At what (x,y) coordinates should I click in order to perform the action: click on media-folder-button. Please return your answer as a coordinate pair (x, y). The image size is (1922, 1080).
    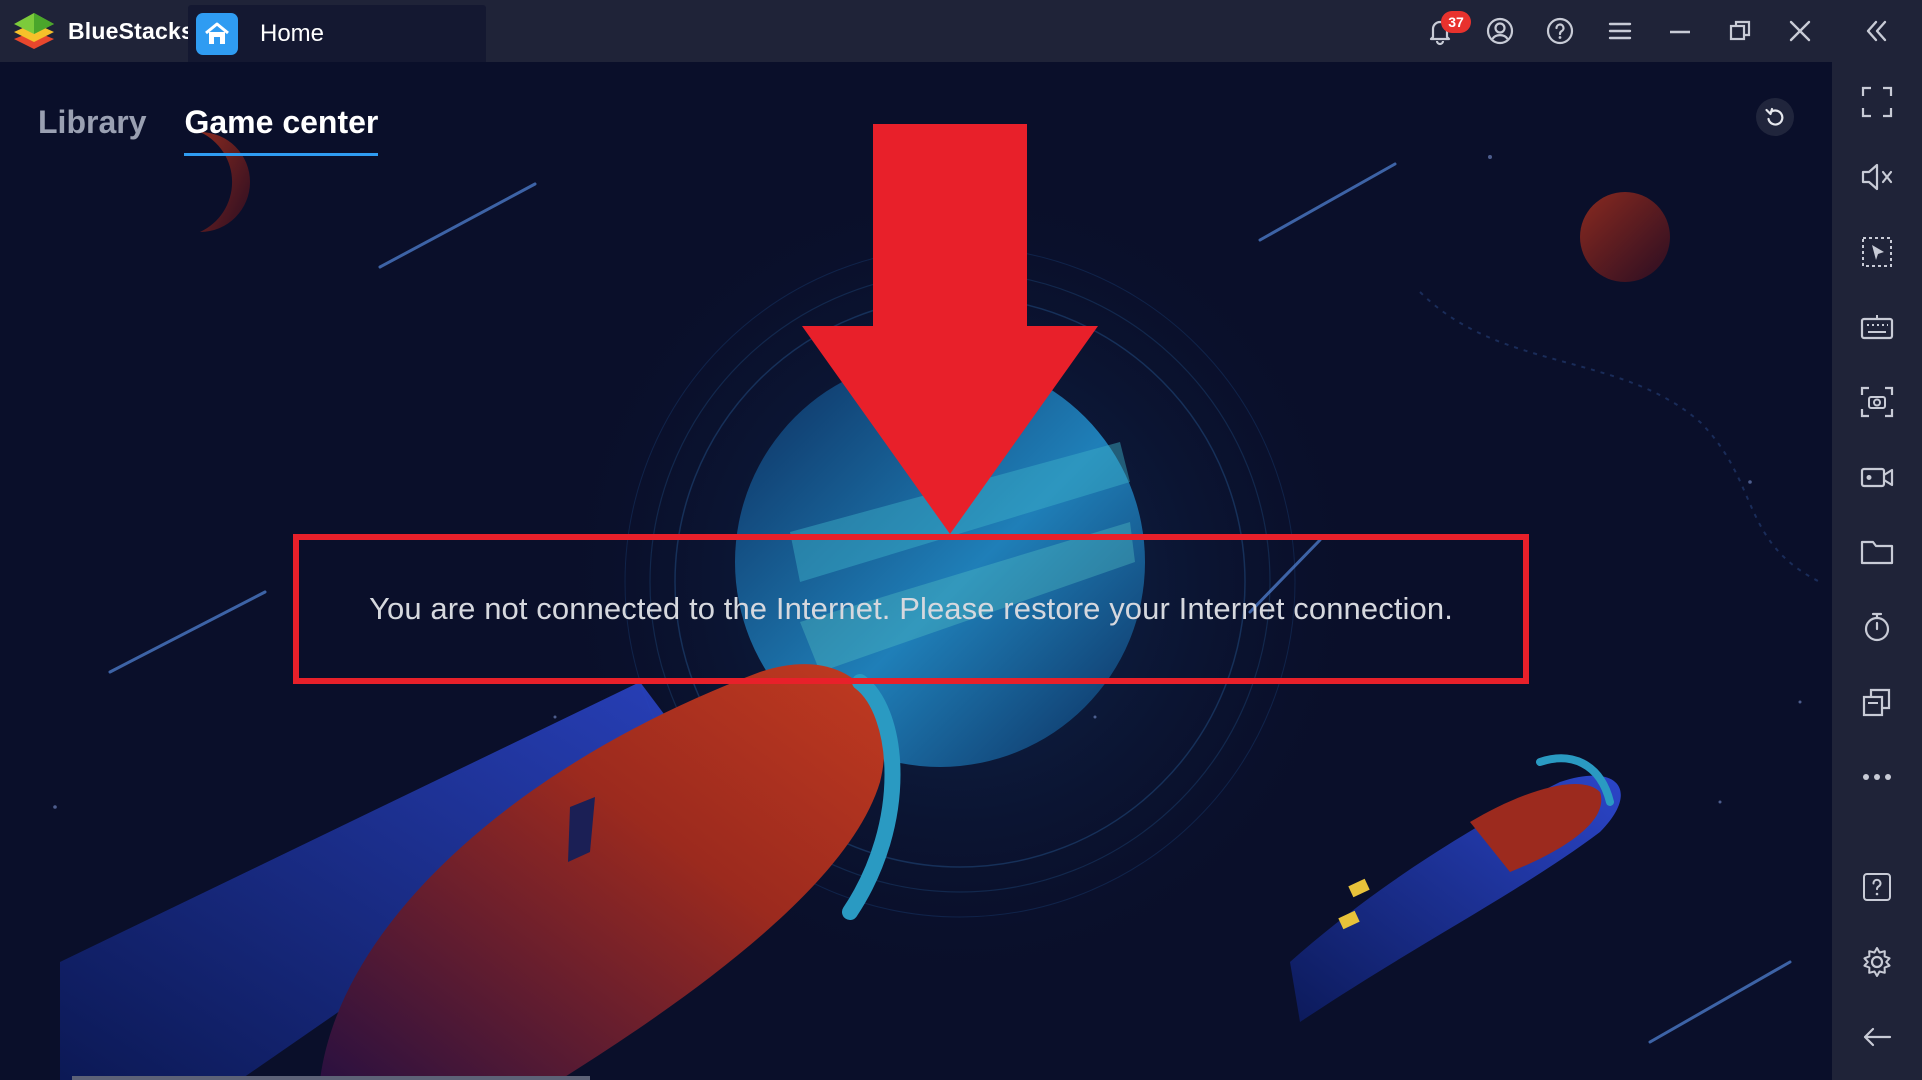
    Looking at the image, I should click on (1877, 552).